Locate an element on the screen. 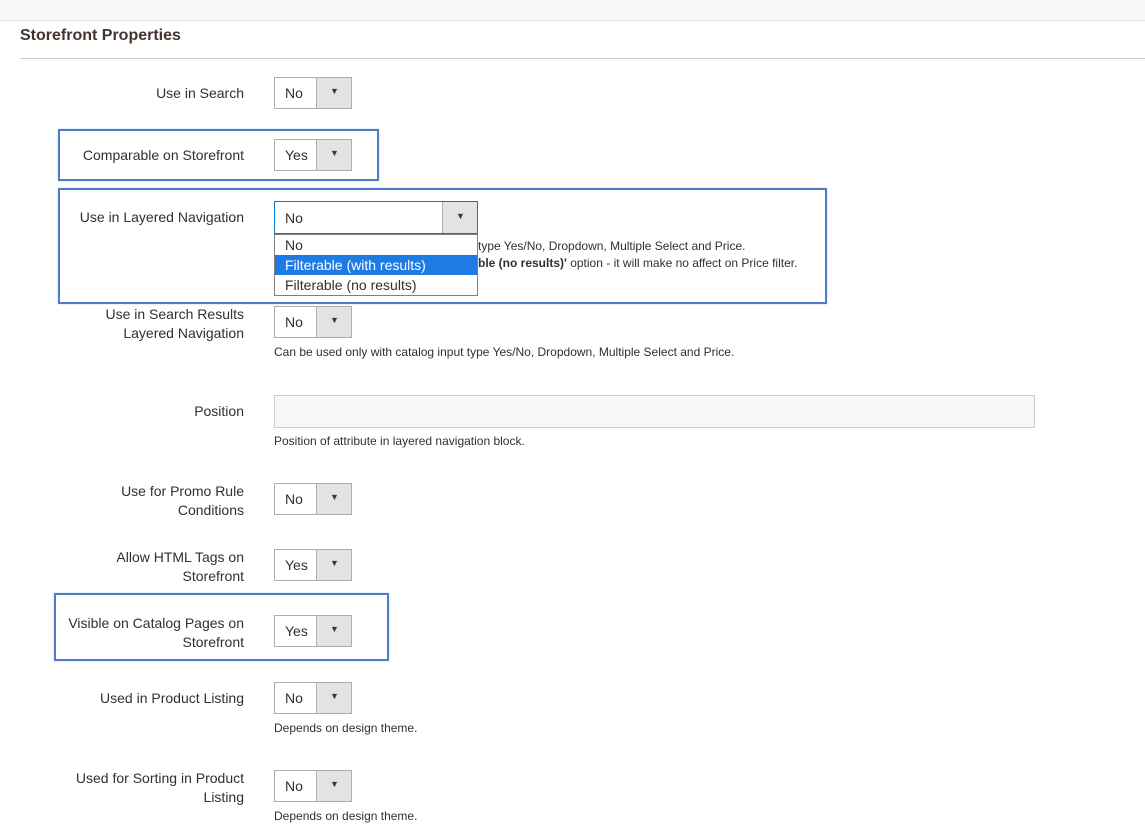  option-no: No is located at coordinates (376, 245).